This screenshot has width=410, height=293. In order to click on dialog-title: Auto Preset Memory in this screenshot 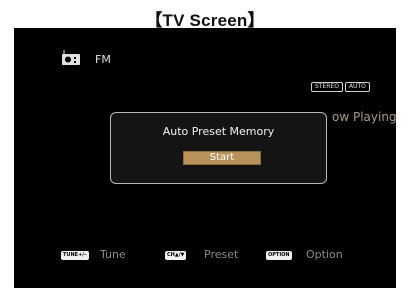, I will do `click(218, 131)`.